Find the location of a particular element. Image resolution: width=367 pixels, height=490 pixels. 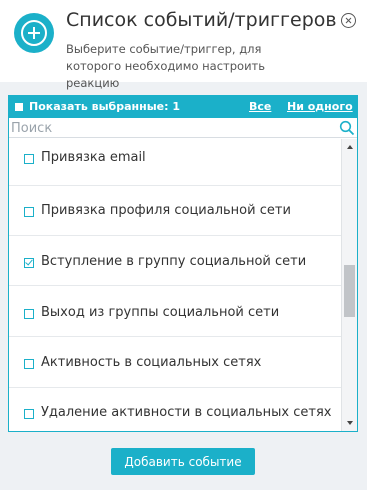

list-item-remove-social-activity: Удаление активности в социальных сетях is located at coordinates (175, 410).